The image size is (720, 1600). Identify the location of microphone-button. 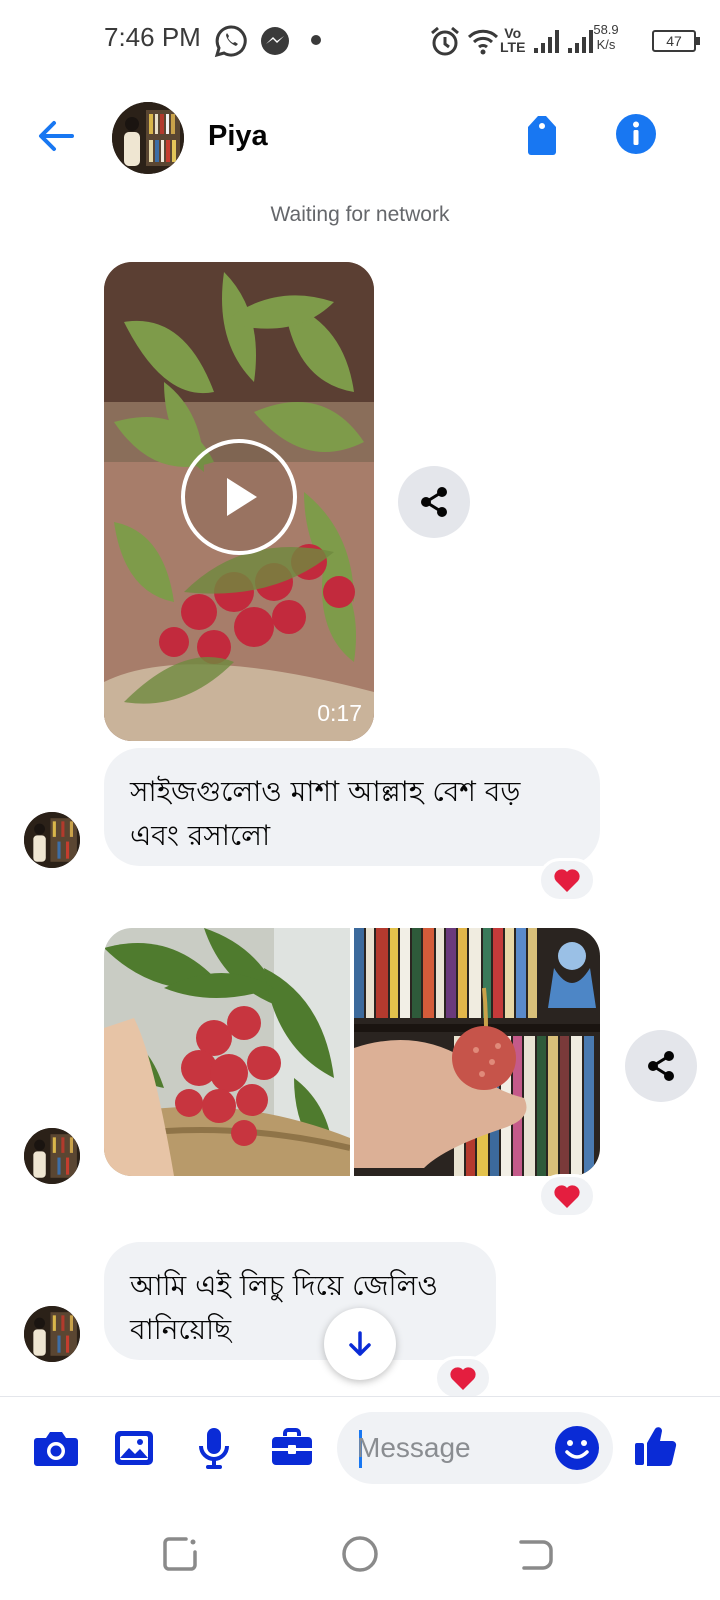
(214, 1448).